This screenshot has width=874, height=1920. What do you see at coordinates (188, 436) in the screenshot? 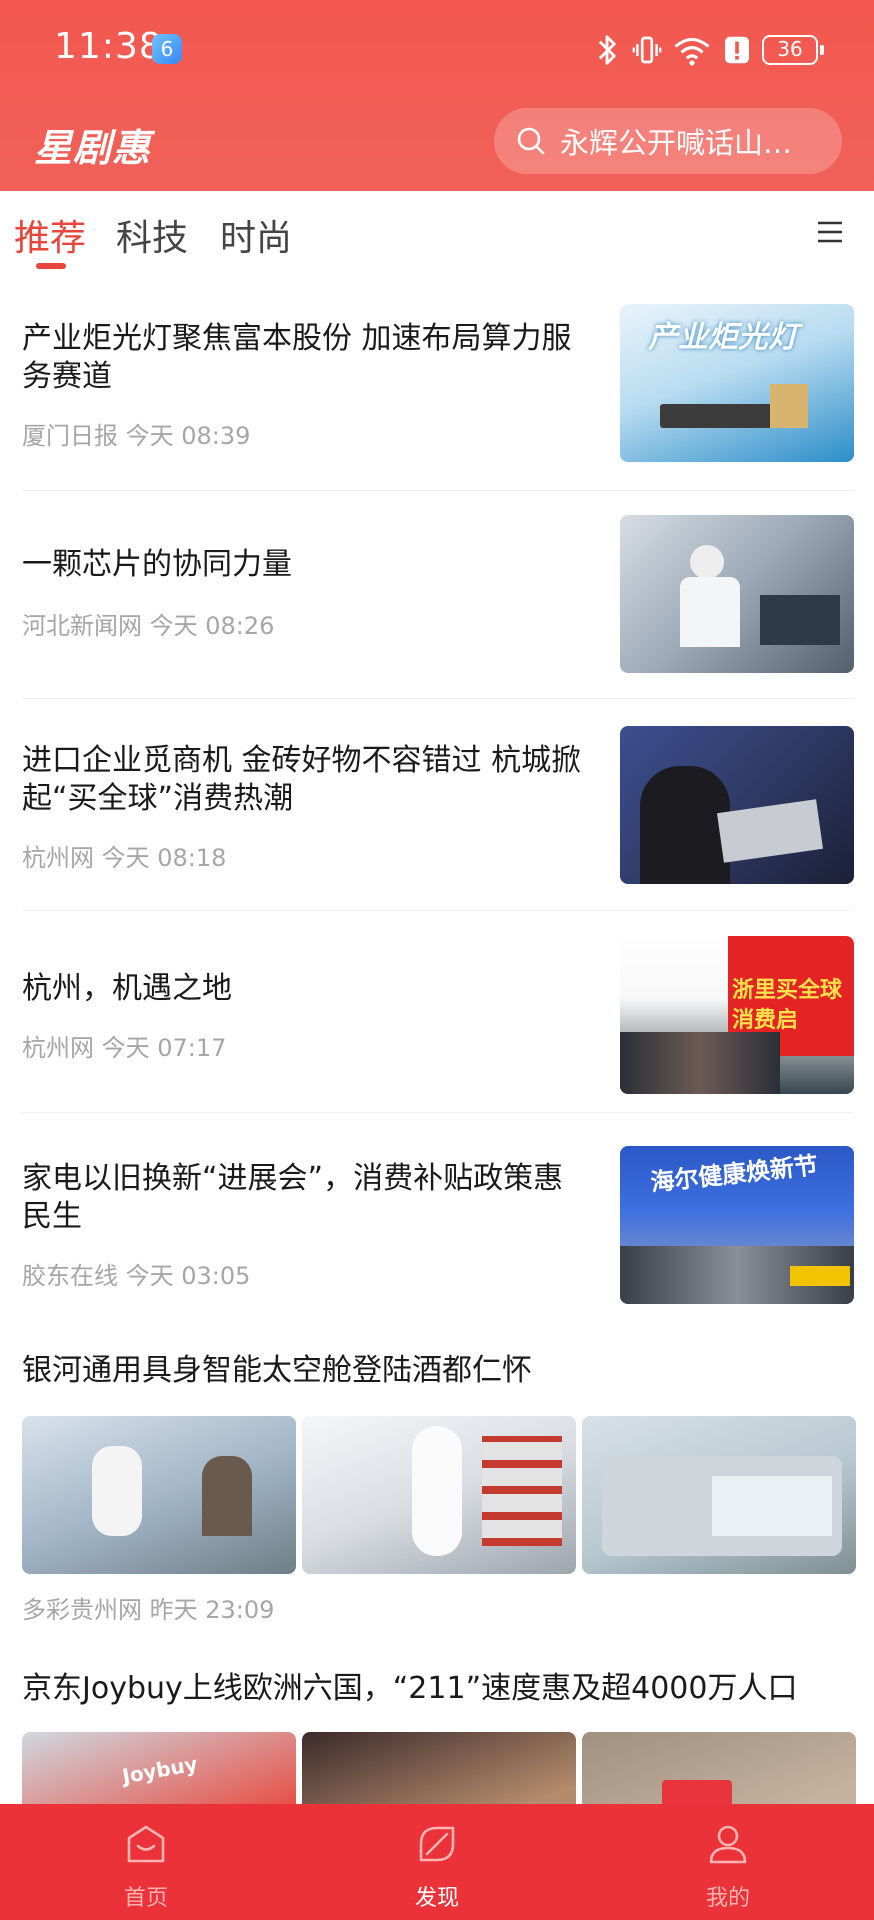
I see `news-time: 今天 08:39` at bounding box center [188, 436].